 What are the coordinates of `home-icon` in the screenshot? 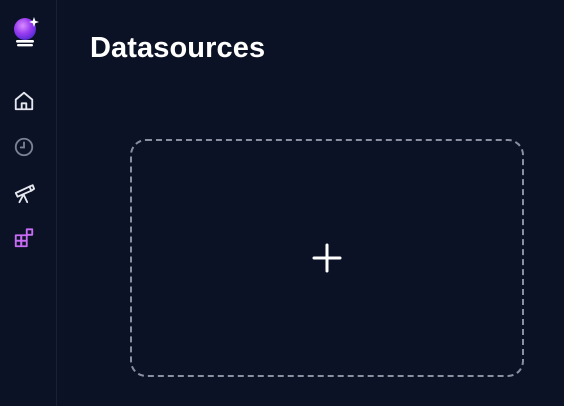 It's located at (24, 101).